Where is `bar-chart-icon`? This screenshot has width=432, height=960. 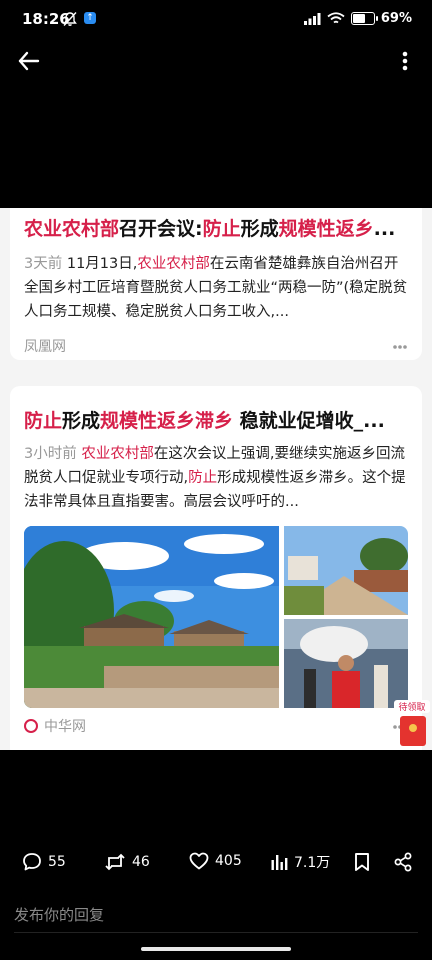 bar-chart-icon is located at coordinates (279, 862).